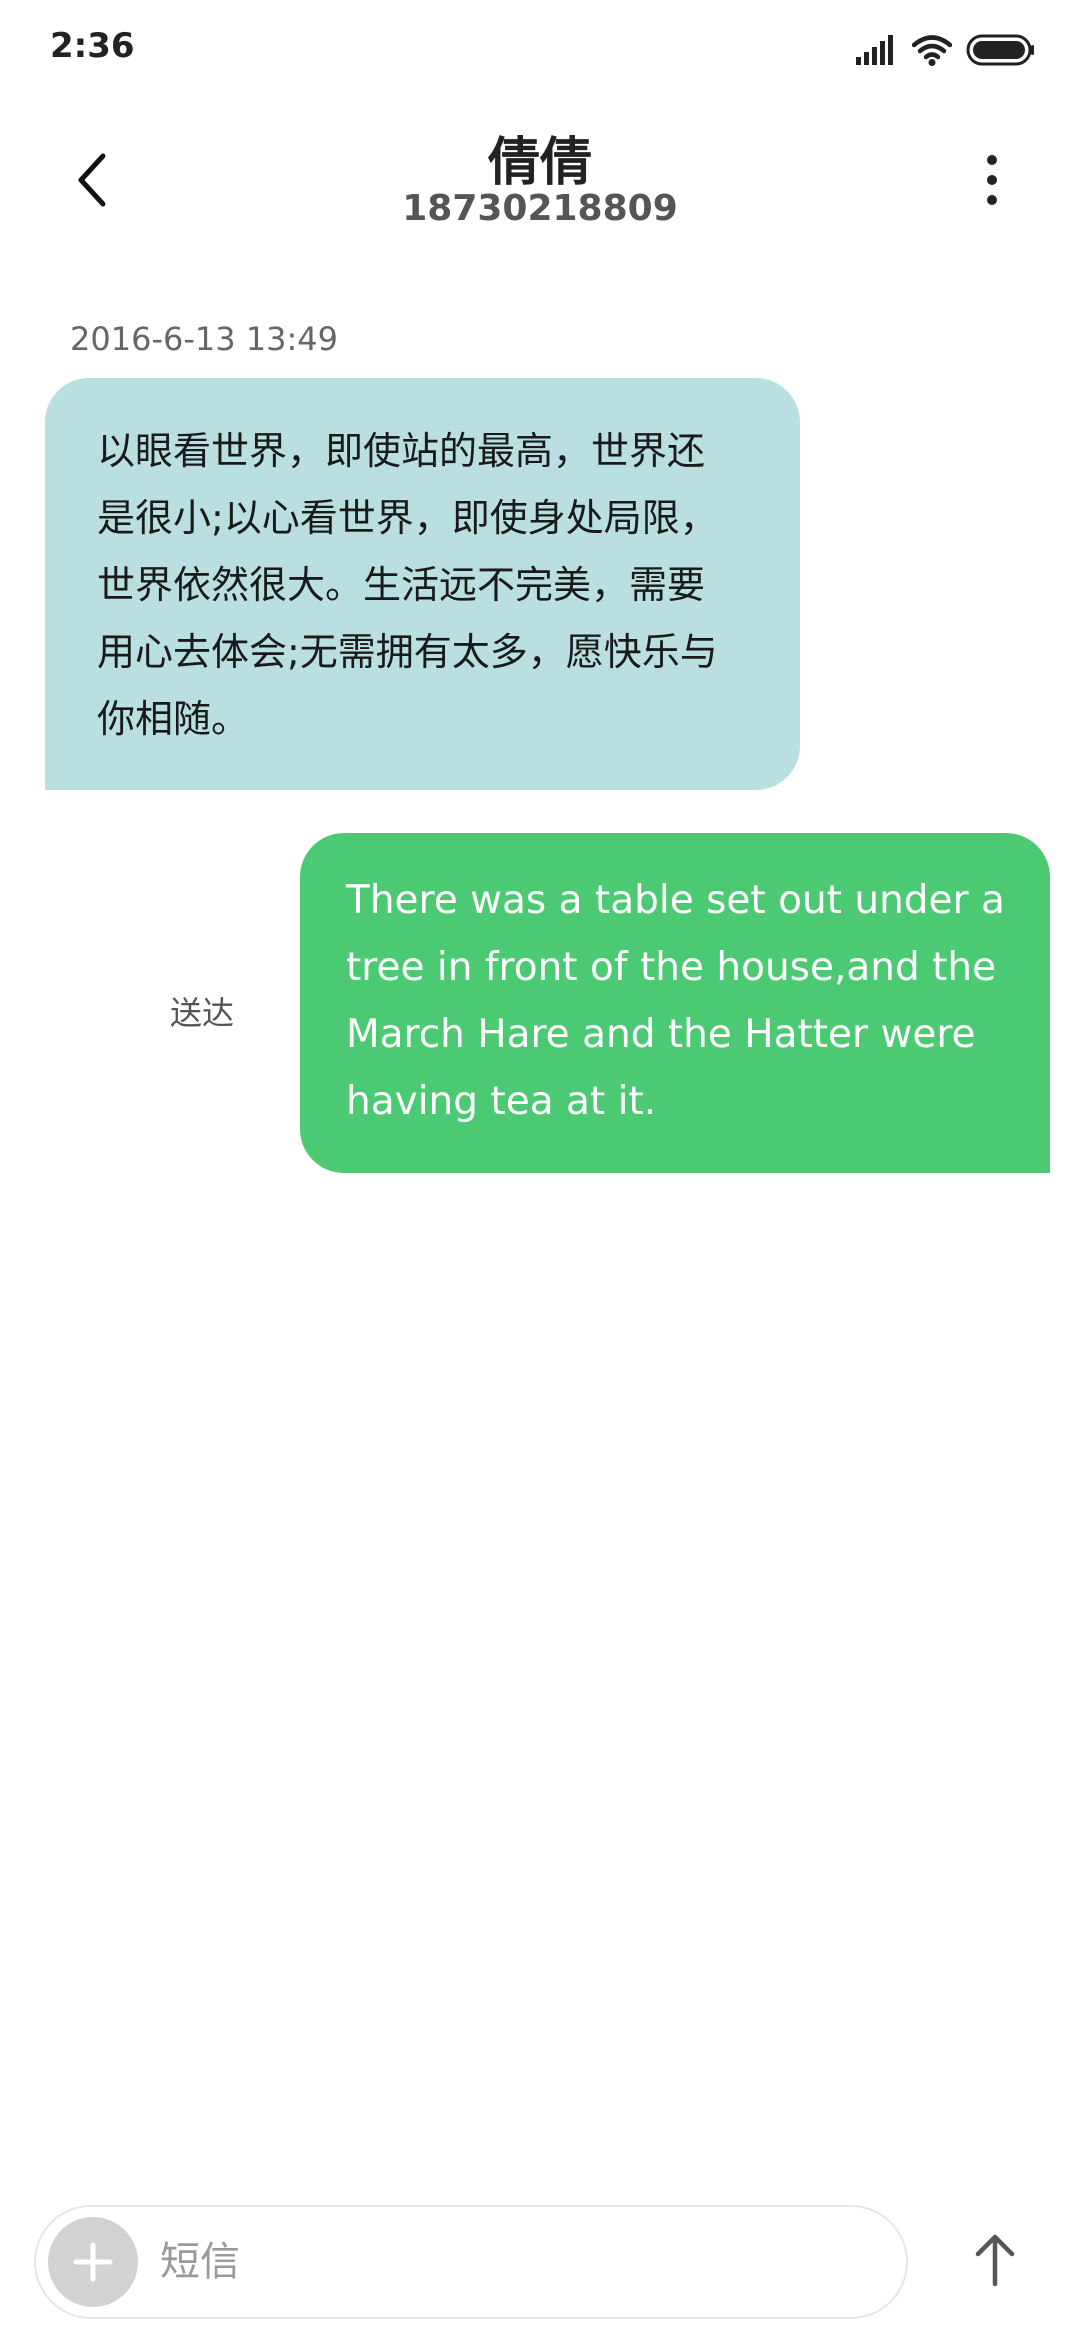  I want to click on delivery-status: 送达, so click(202, 1013).